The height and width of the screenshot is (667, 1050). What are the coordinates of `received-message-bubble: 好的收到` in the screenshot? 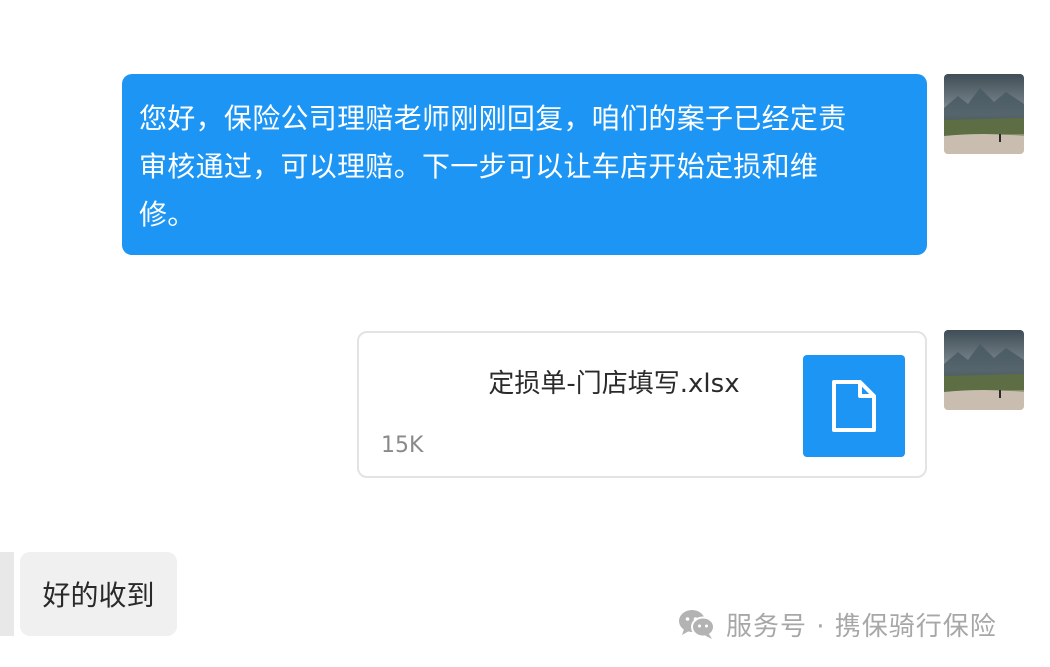 It's located at (98, 594).